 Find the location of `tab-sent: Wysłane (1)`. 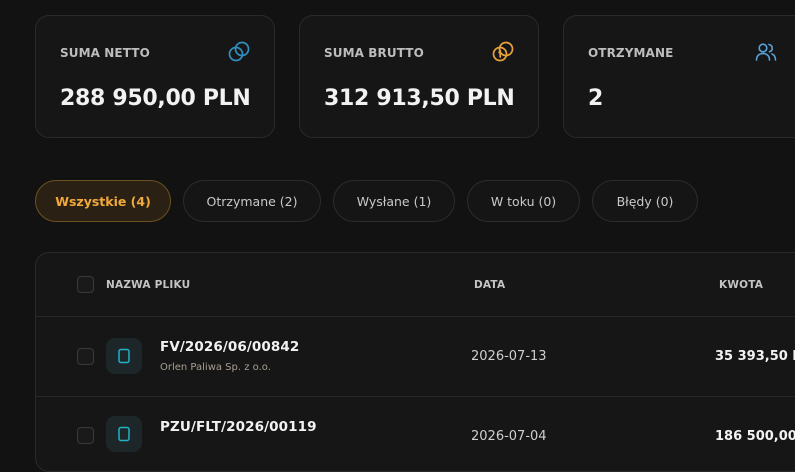

tab-sent: Wysłane (1) is located at coordinates (394, 201).